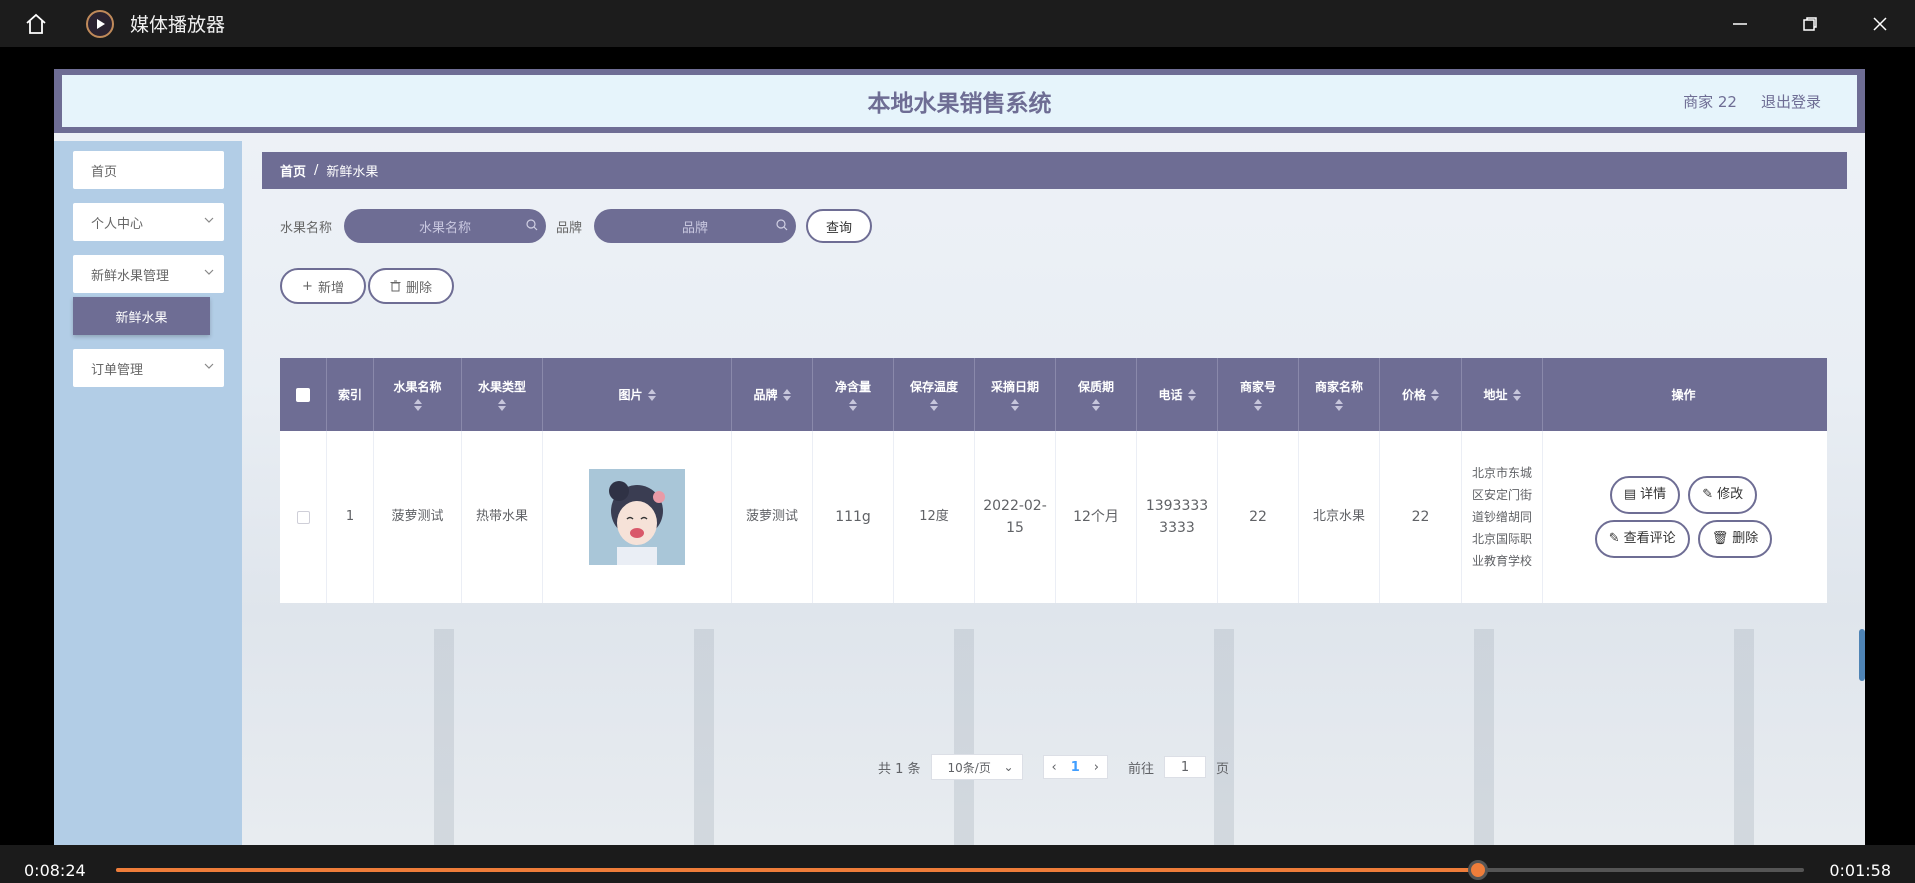 This screenshot has width=1915, height=883. I want to click on col-temp-label: 保存温度, so click(933, 387).